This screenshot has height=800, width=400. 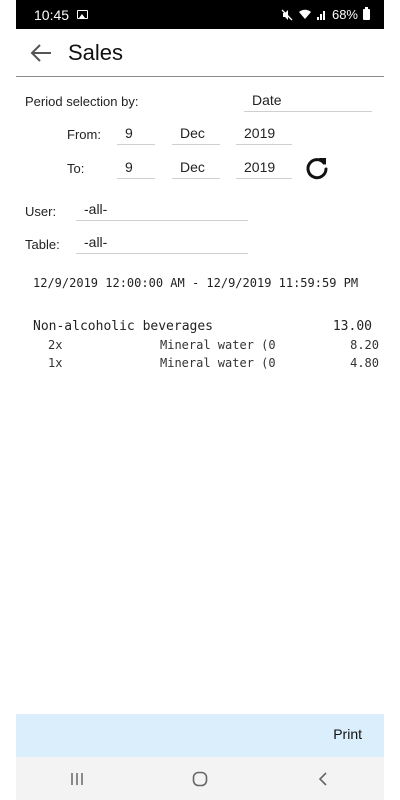 I want to click on status-time: 10:45, so click(x=52, y=14).